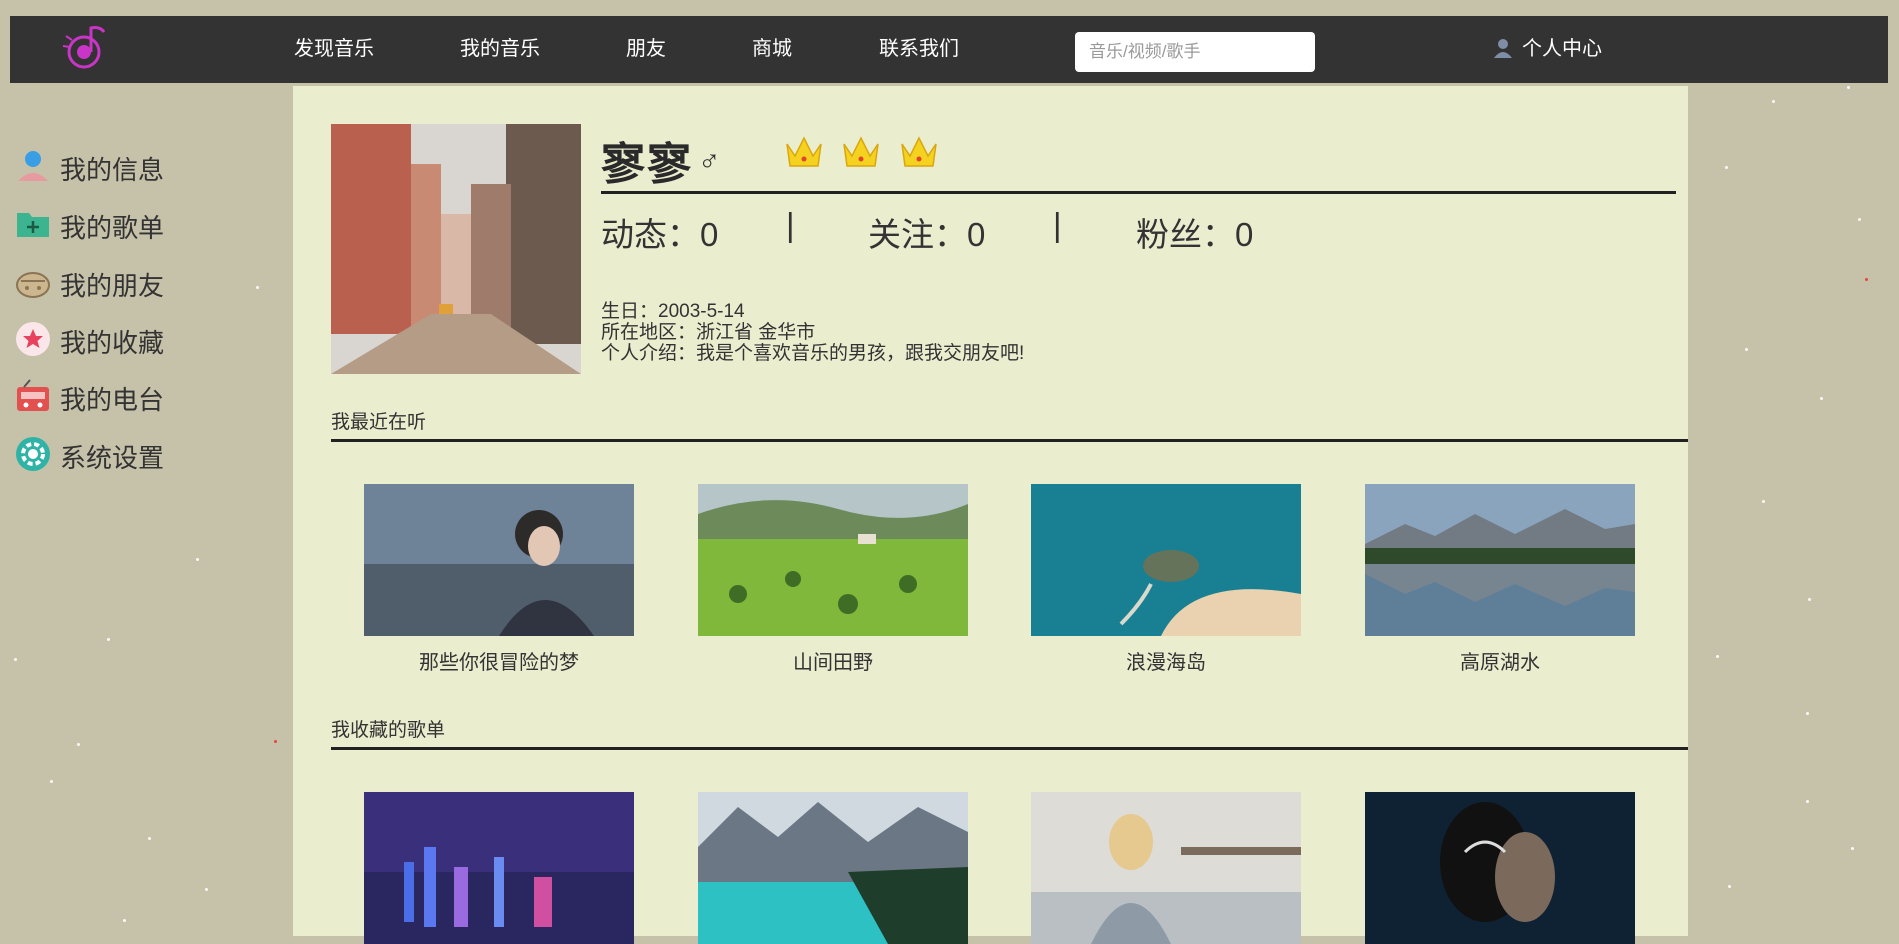 This screenshot has height=944, width=1899. What do you see at coordinates (112, 286) in the screenshot?
I see `sidebar-item-label: 我的朋友` at bounding box center [112, 286].